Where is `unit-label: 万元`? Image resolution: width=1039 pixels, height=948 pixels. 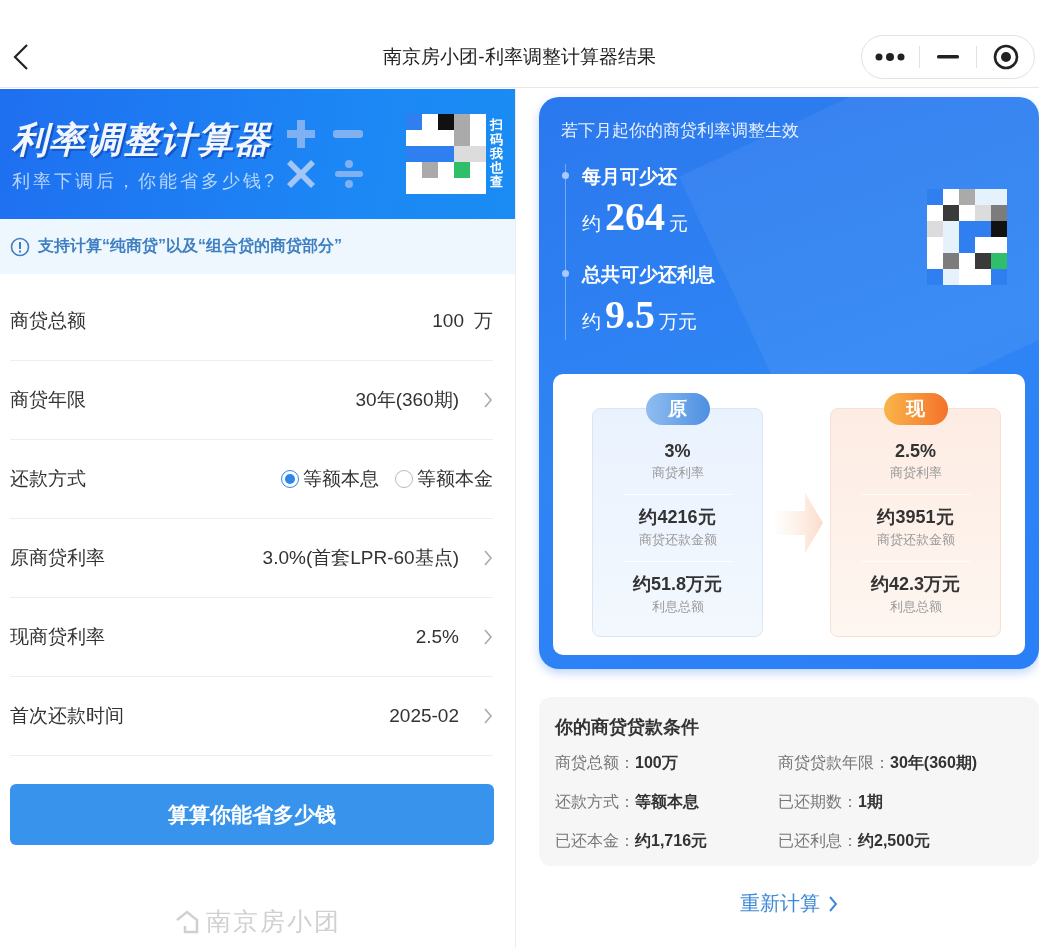 unit-label: 万元 is located at coordinates (678, 322).